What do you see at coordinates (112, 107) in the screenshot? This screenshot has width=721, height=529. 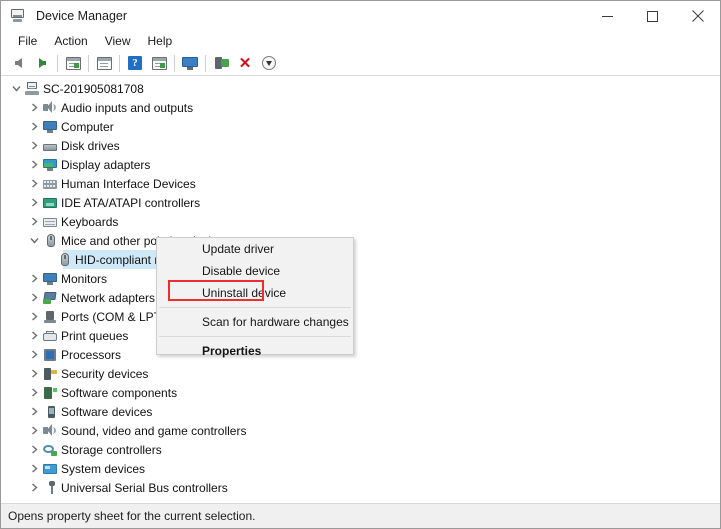 I see `tree-item-audio-inputs-and-outputs: Audio inputs and outputs` at bounding box center [112, 107].